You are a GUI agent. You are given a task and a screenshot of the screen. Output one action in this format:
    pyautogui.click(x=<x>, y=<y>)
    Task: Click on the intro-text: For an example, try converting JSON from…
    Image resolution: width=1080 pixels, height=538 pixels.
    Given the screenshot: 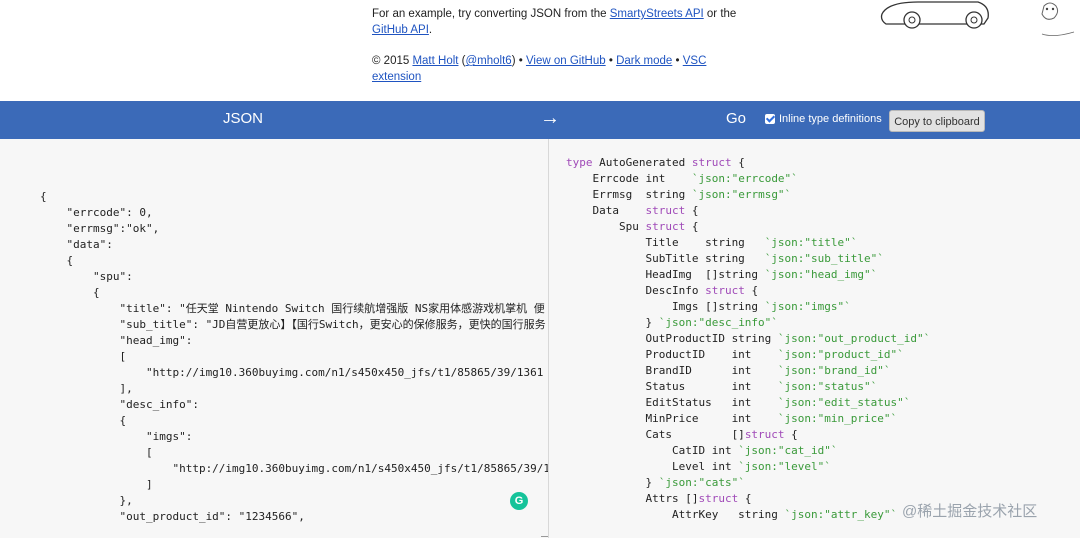 What is the action you would take?
    pyautogui.click(x=562, y=53)
    